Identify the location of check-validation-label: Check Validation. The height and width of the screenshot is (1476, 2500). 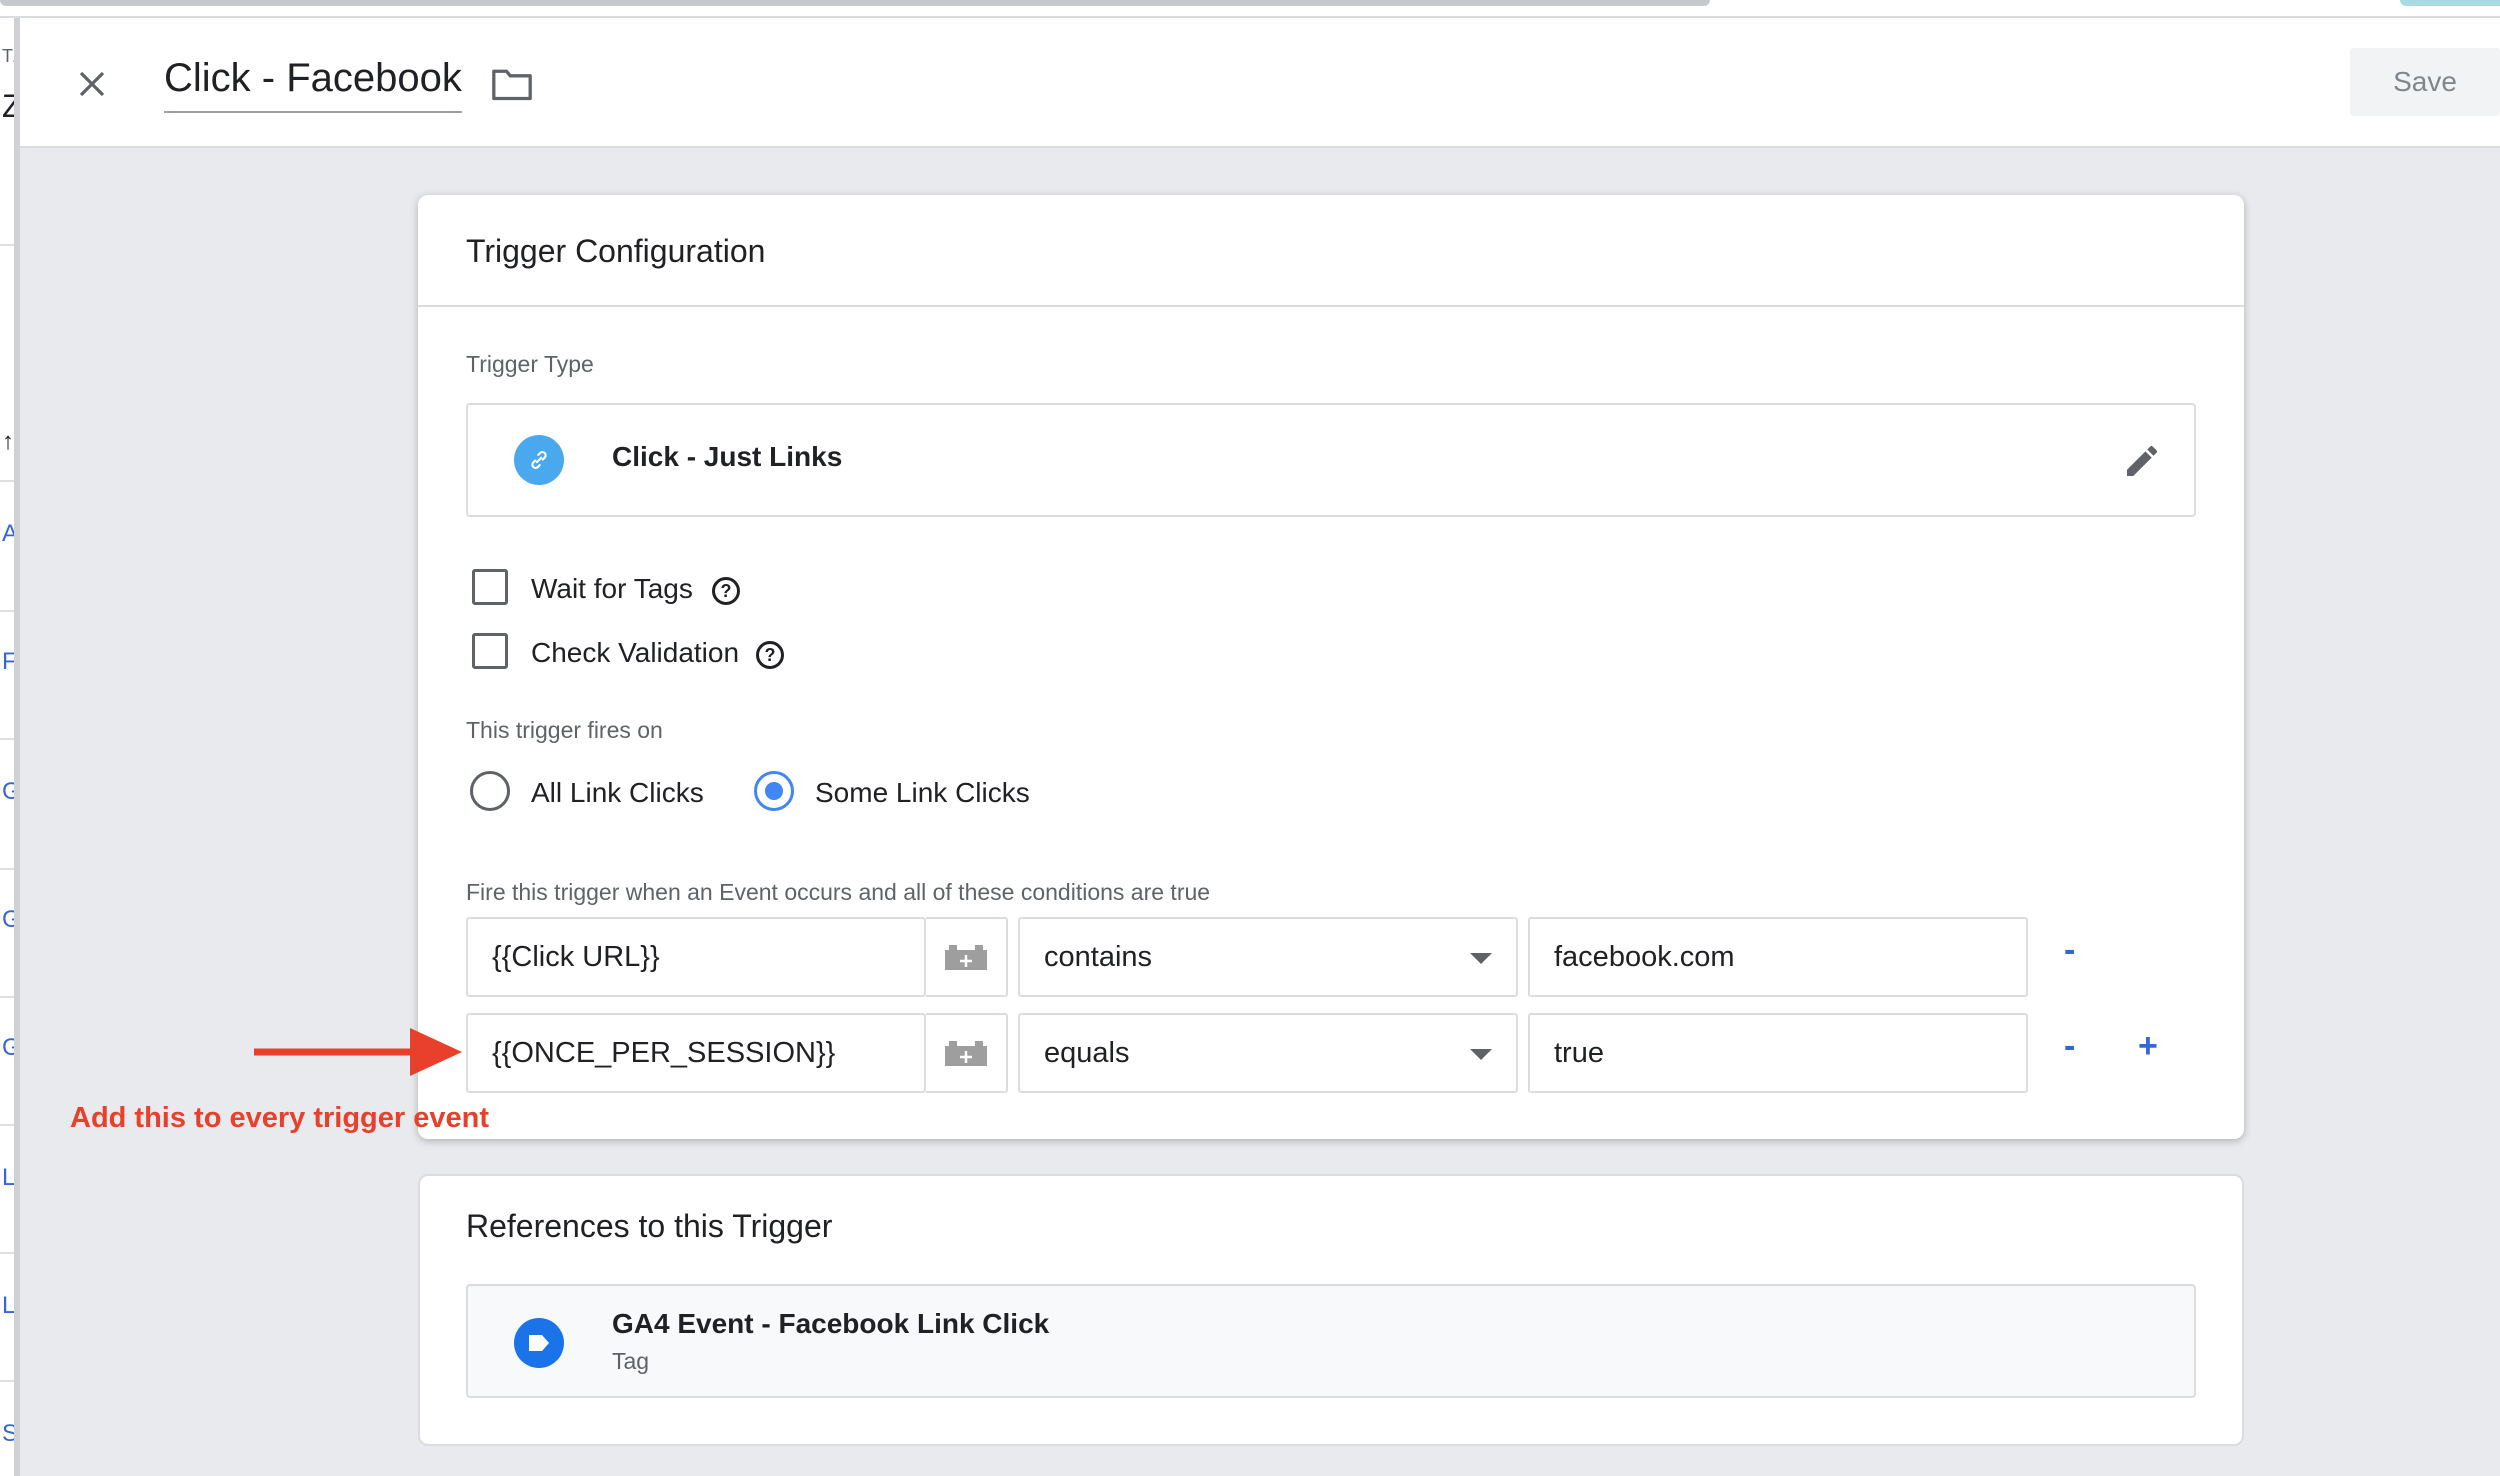
(635, 652).